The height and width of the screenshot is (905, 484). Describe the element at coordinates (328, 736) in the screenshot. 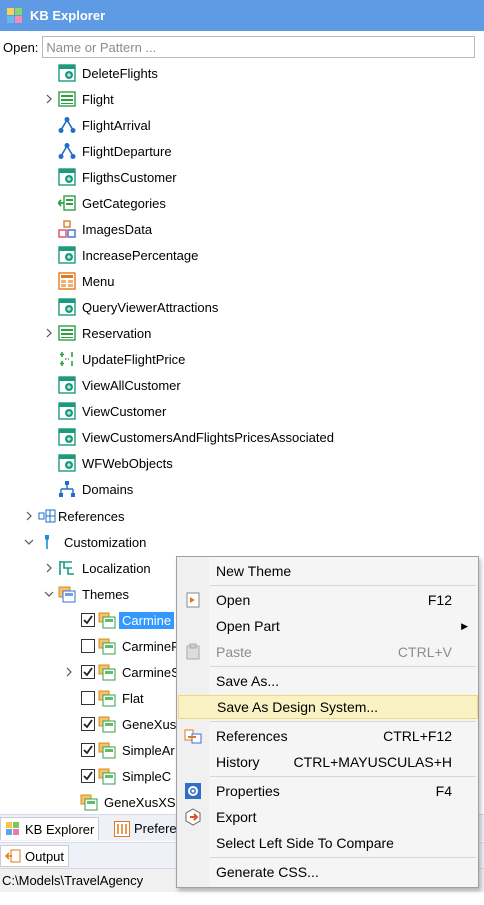

I see `menu-item-references: References CTRL+F12` at that location.